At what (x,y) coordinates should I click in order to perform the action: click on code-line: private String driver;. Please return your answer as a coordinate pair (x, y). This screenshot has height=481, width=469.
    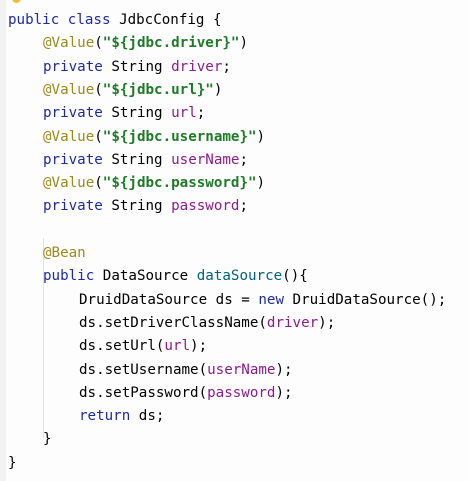
    Looking at the image, I should click on (137, 67).